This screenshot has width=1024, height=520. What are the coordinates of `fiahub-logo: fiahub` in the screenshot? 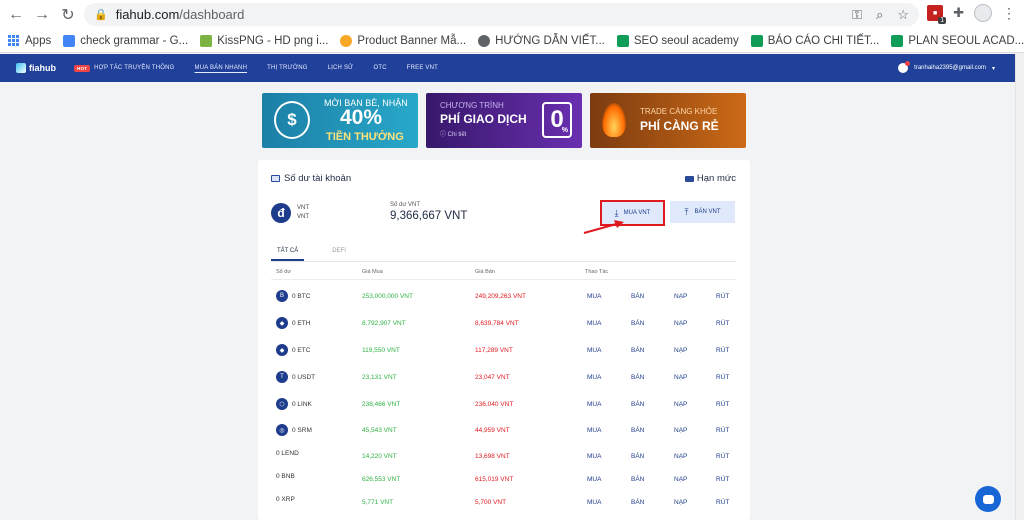 It's located at (36, 68).